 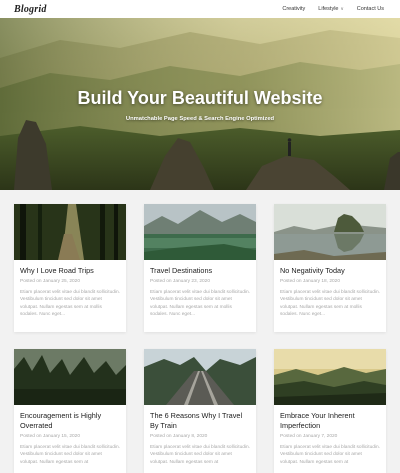 I want to click on nav-item-creativity: Creativity, so click(x=293, y=9).